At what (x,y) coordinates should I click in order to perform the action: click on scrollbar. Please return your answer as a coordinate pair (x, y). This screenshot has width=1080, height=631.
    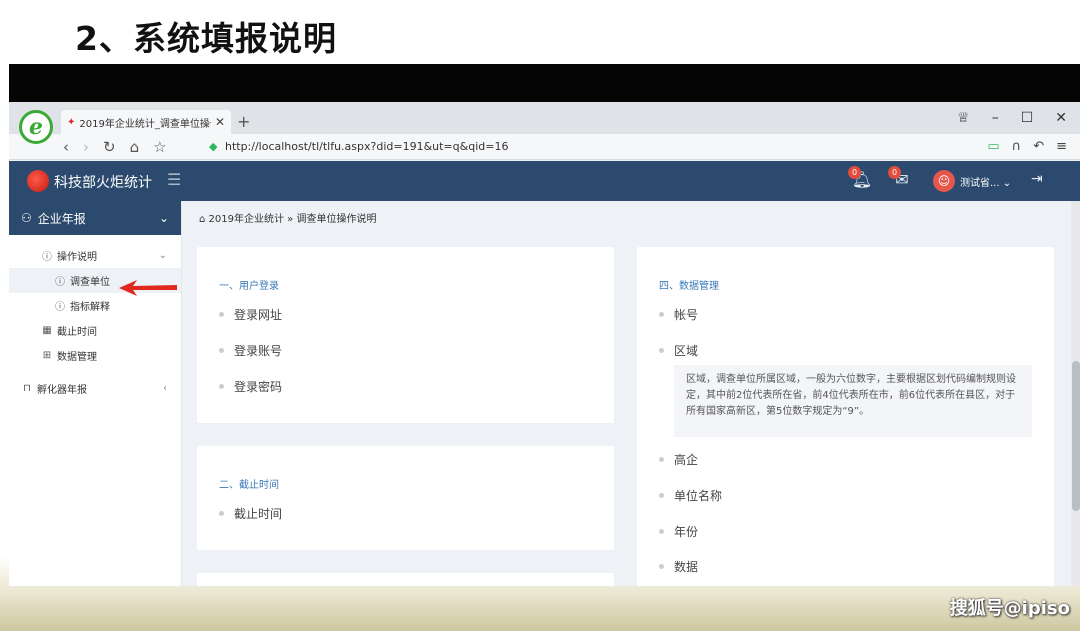
    Looking at the image, I should click on (1075, 393).